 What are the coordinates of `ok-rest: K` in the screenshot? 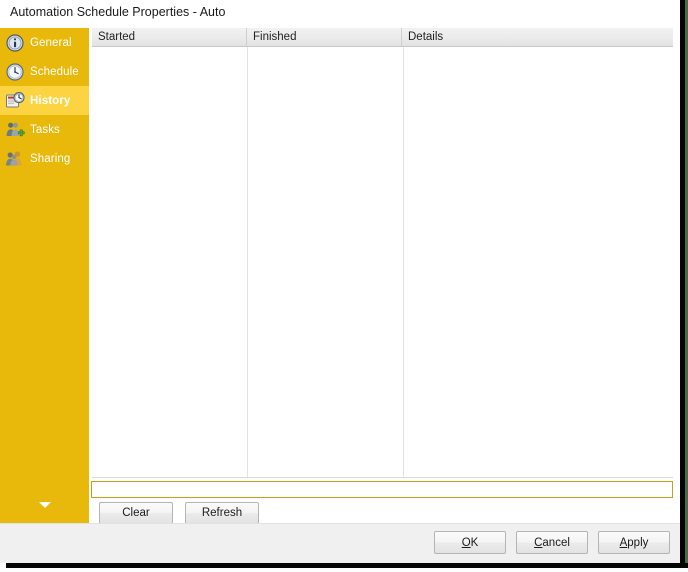 It's located at (474, 542).